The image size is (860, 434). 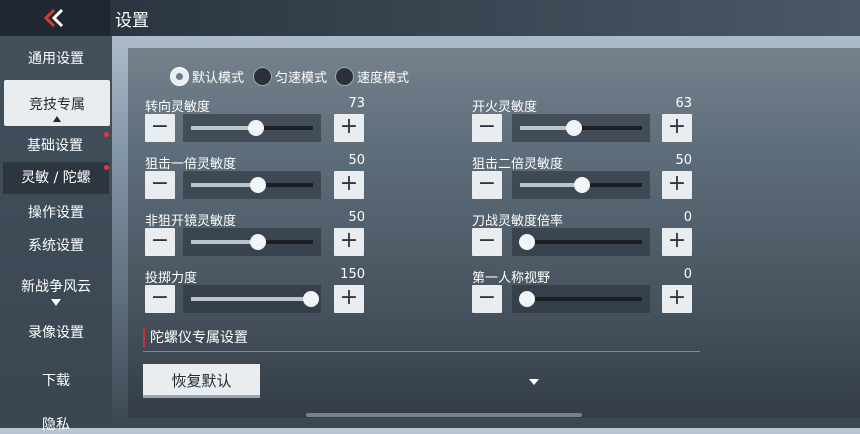 I want to click on nonsniper-scope-value: 50, so click(x=356, y=217).